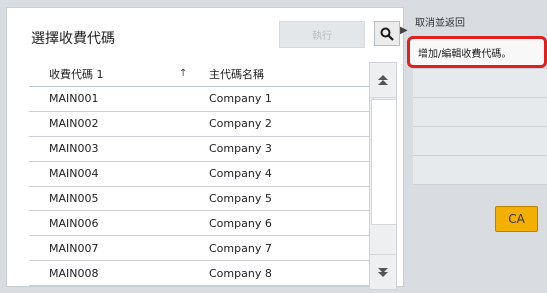  I want to click on cell-charge-code: MAIN007, so click(74, 248).